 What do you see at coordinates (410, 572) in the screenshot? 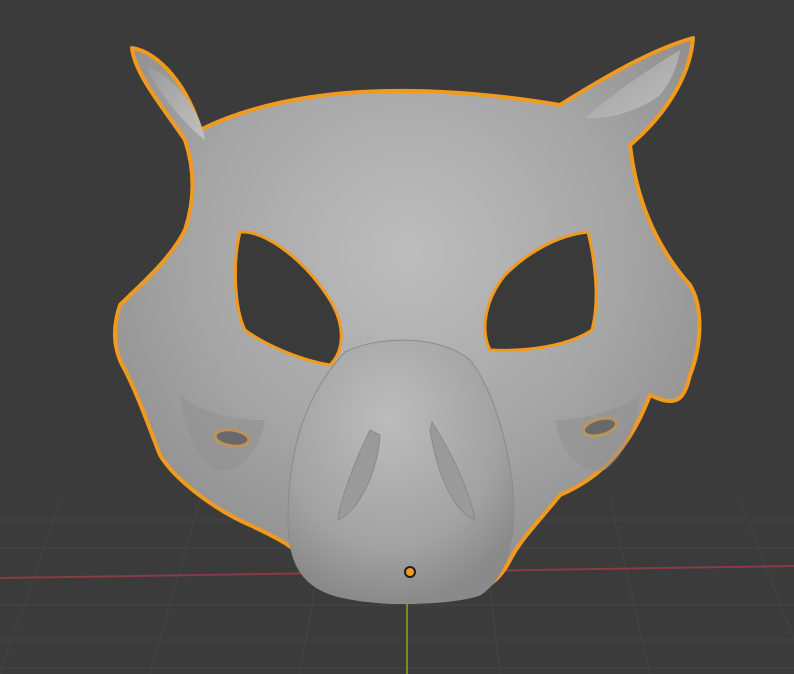
I see `object-origin-marker` at bounding box center [410, 572].